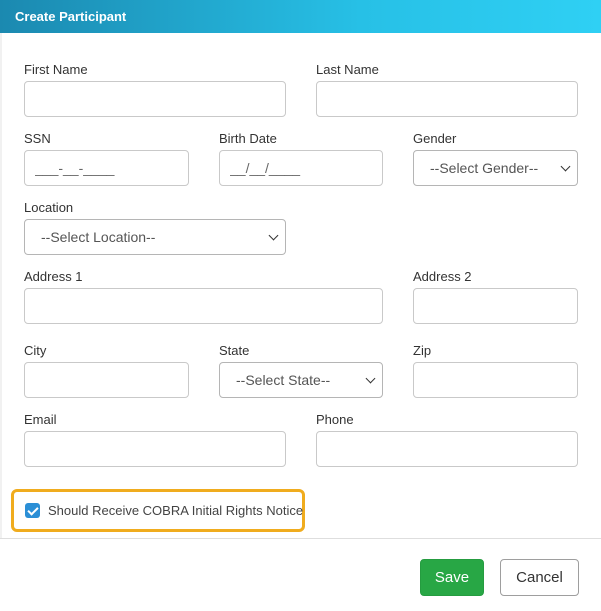  Describe the element at coordinates (37, 138) in the screenshot. I see `ssn-label: SSN` at that location.